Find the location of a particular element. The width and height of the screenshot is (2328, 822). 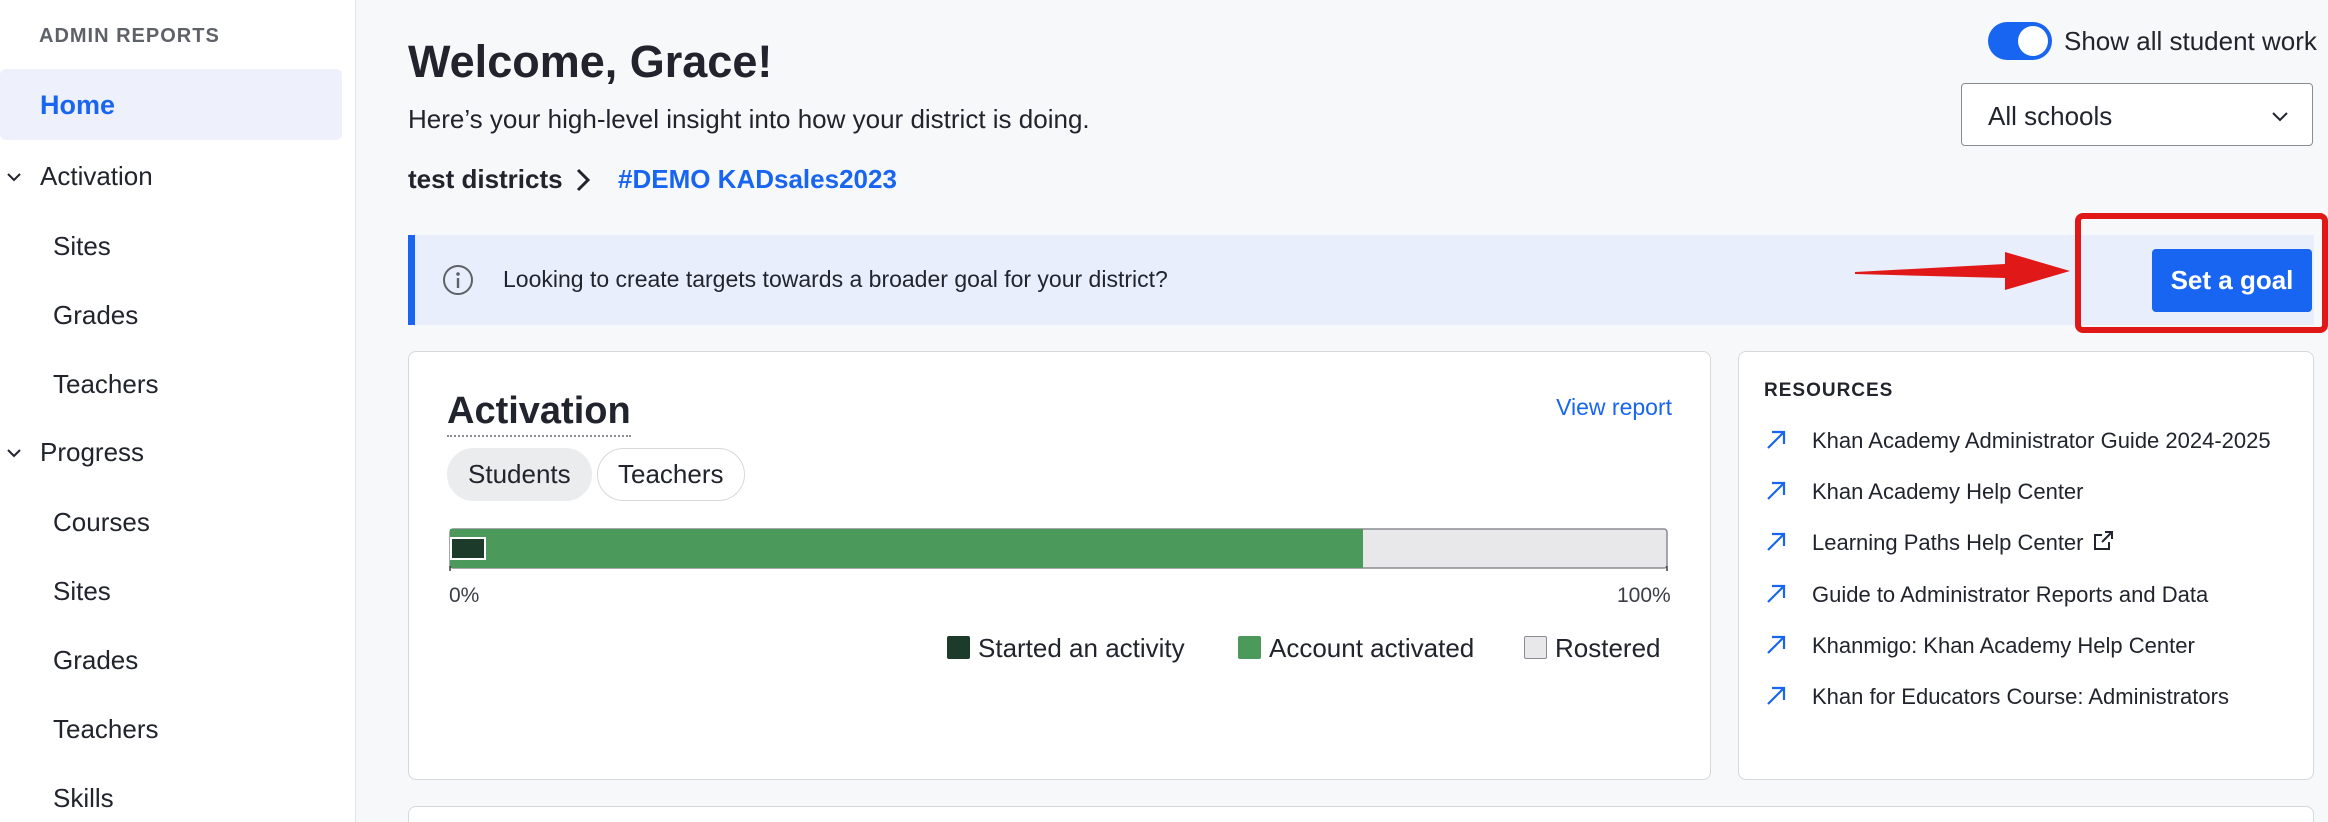

legend-activated: Account activated is located at coordinates (1356, 648).